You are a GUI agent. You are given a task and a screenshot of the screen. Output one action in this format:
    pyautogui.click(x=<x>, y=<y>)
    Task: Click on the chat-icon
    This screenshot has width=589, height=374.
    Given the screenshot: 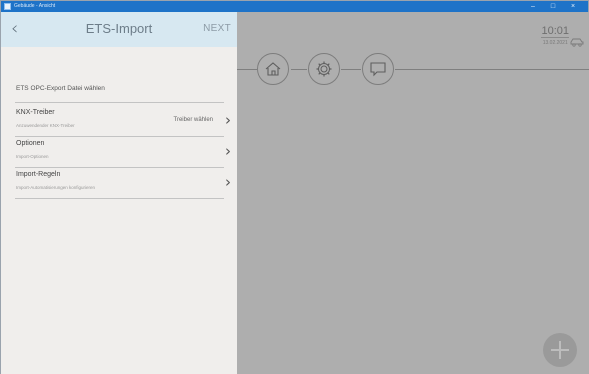 What is the action you would take?
    pyautogui.click(x=378, y=69)
    